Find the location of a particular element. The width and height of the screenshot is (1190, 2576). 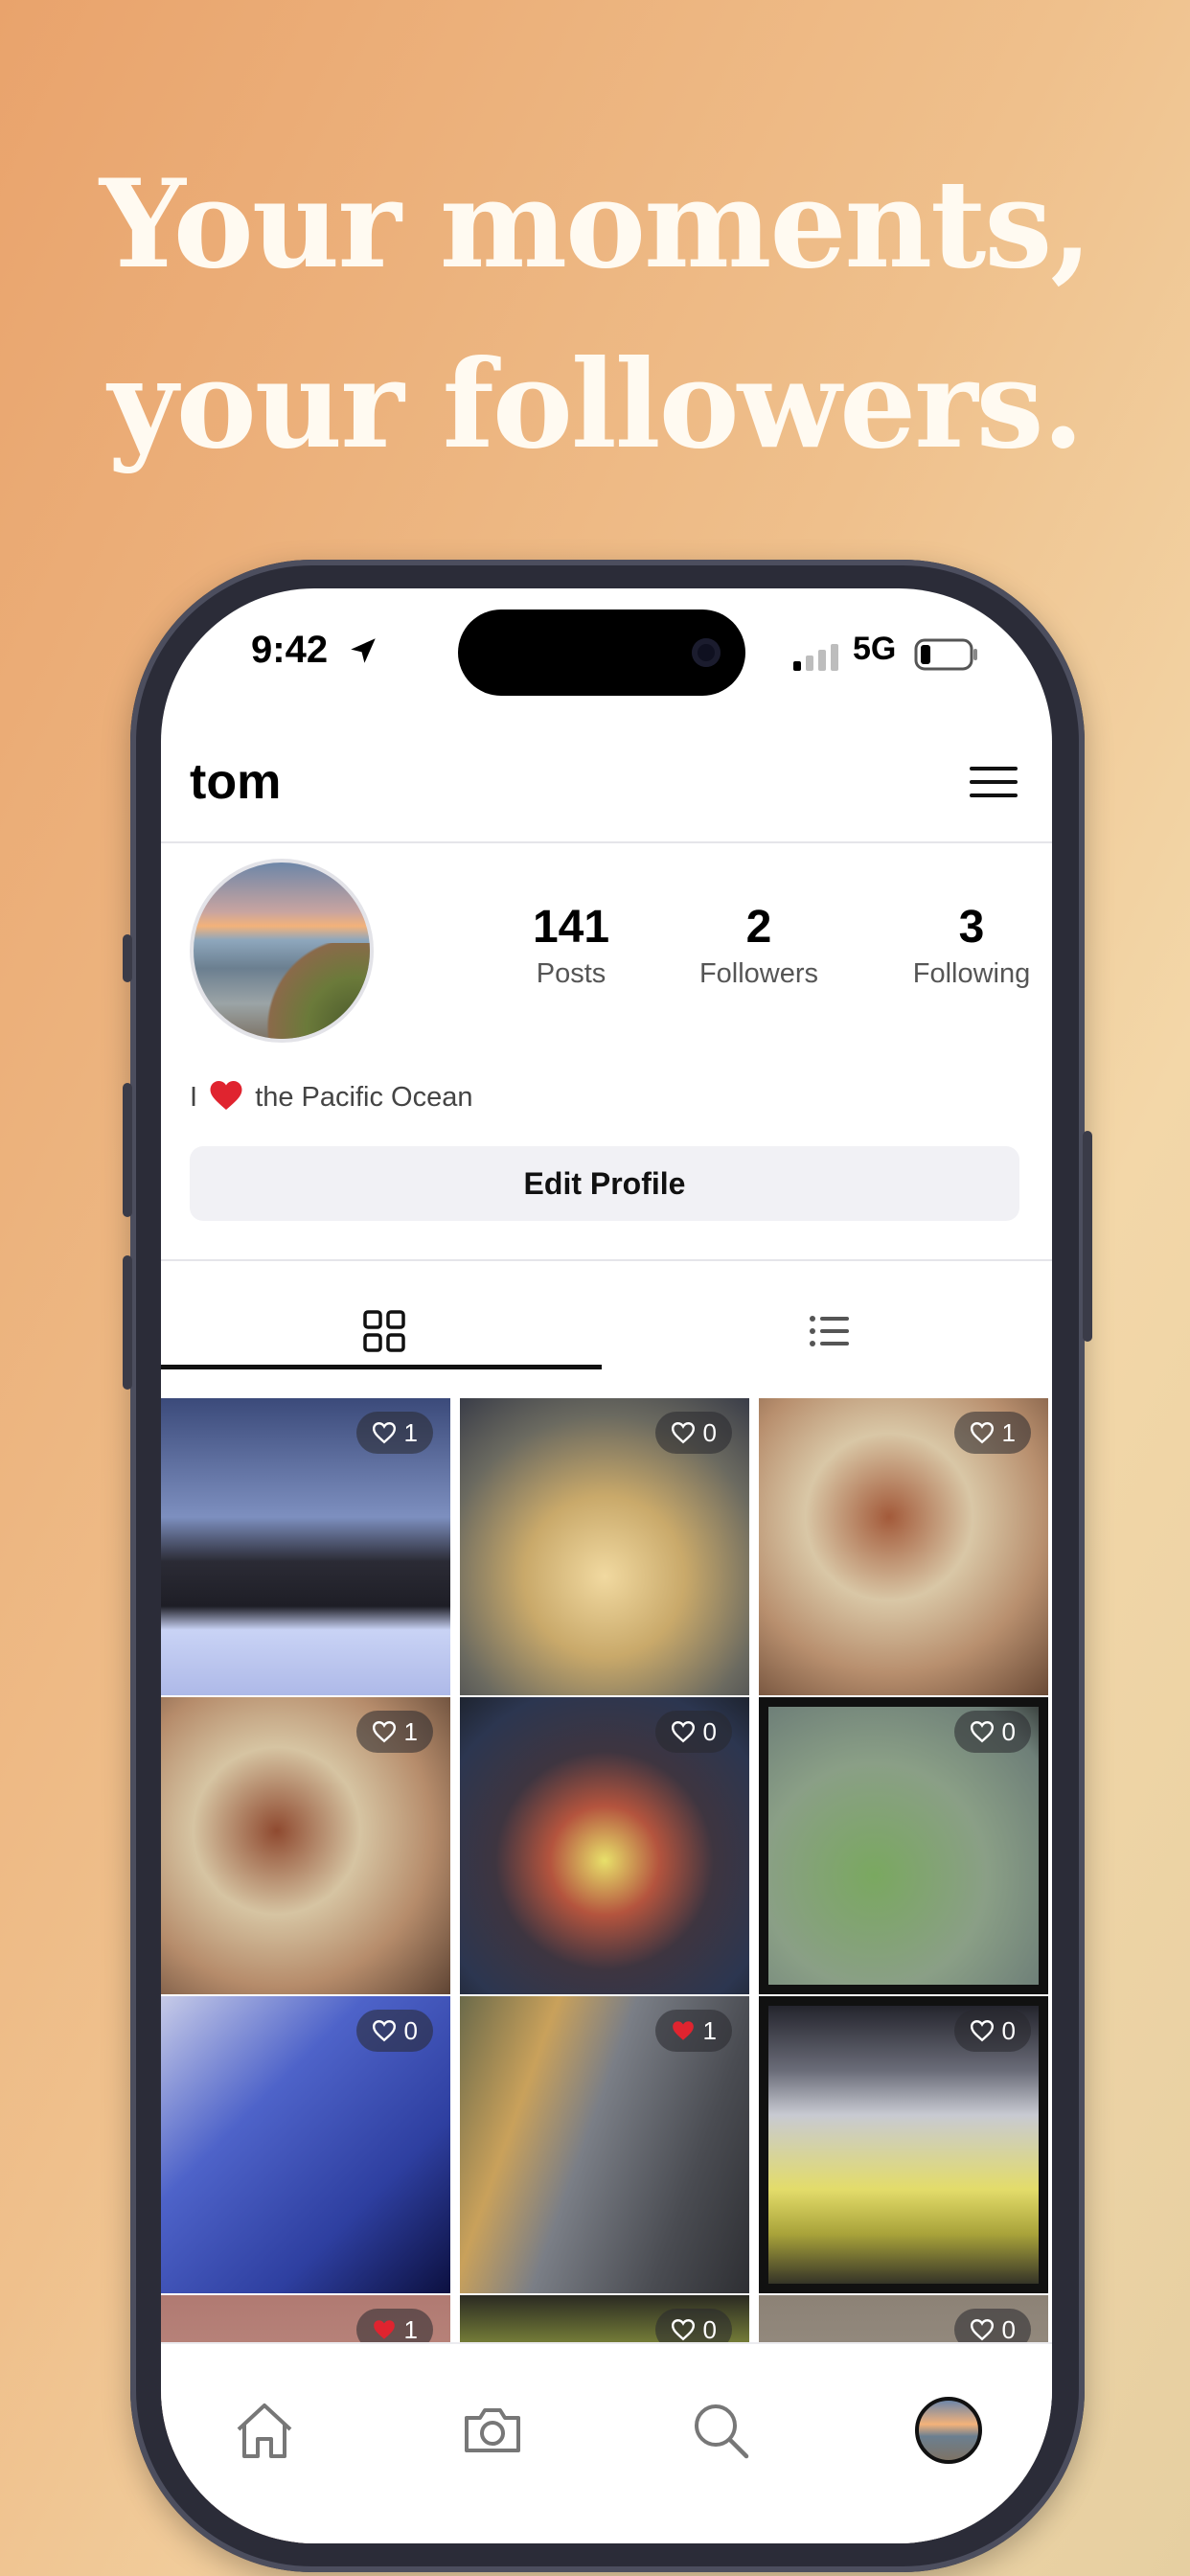

phone-volume-up-button is located at coordinates (128, 1150).